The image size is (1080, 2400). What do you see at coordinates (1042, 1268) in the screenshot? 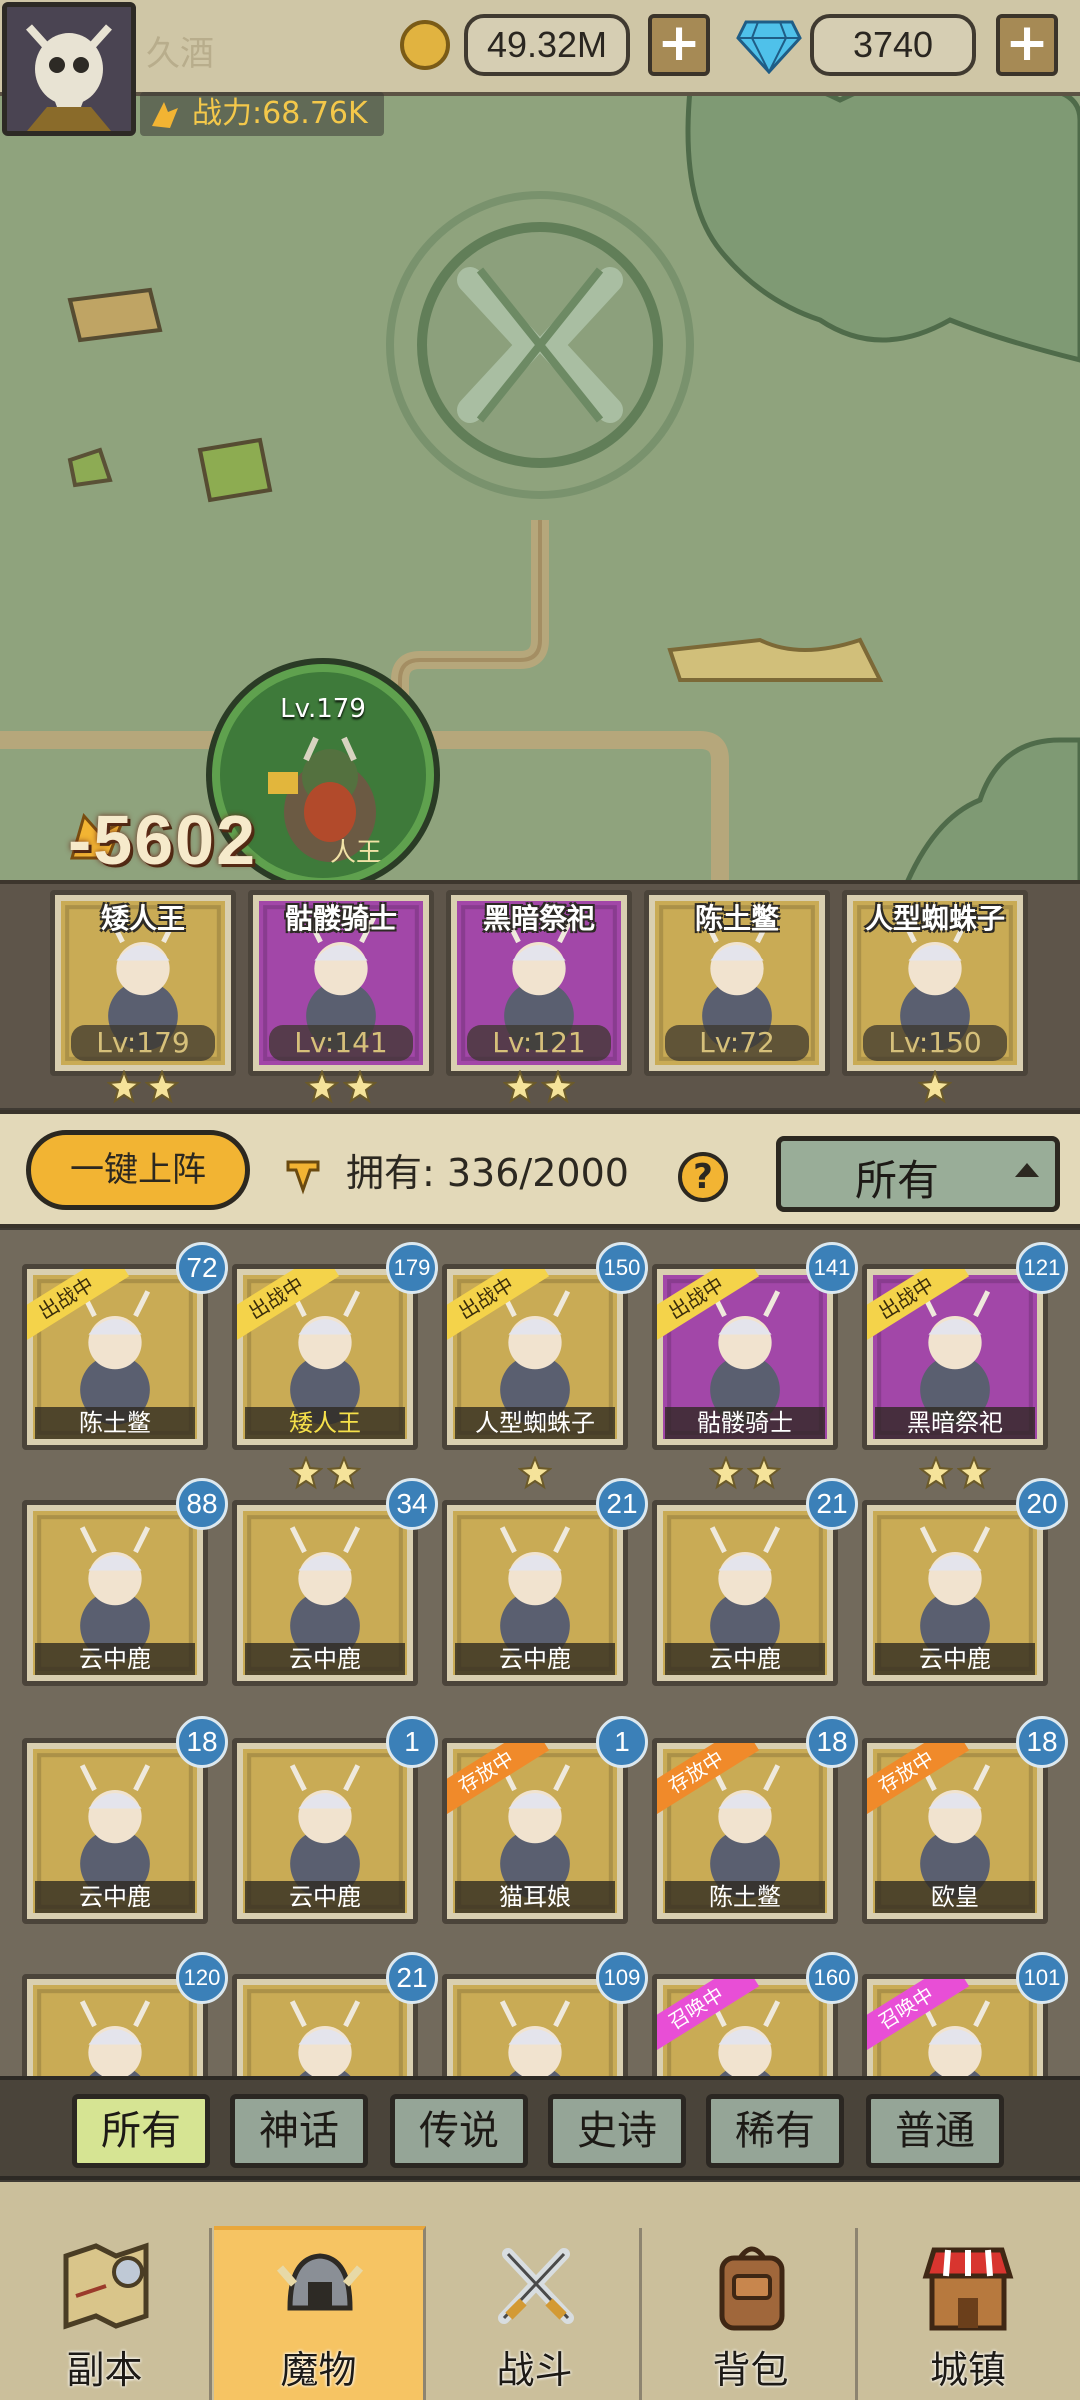
I see `level-badge: 121` at bounding box center [1042, 1268].